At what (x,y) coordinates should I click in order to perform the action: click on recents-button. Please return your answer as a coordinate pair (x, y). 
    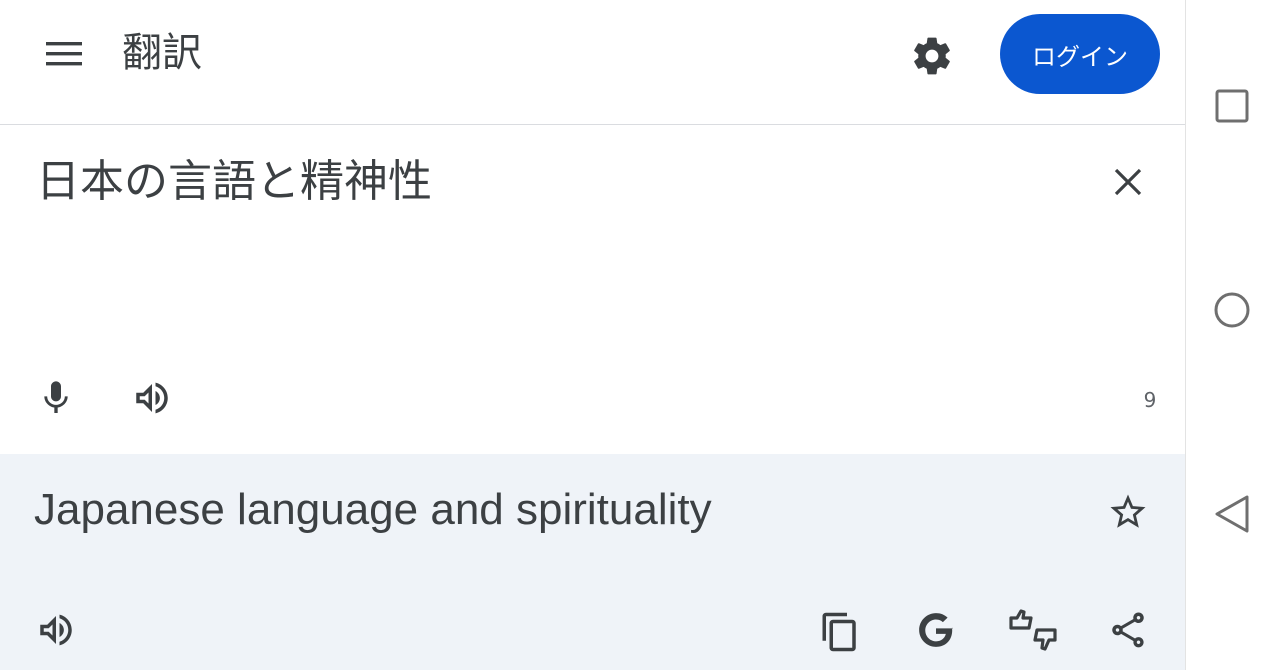
    Looking at the image, I should click on (1232, 106).